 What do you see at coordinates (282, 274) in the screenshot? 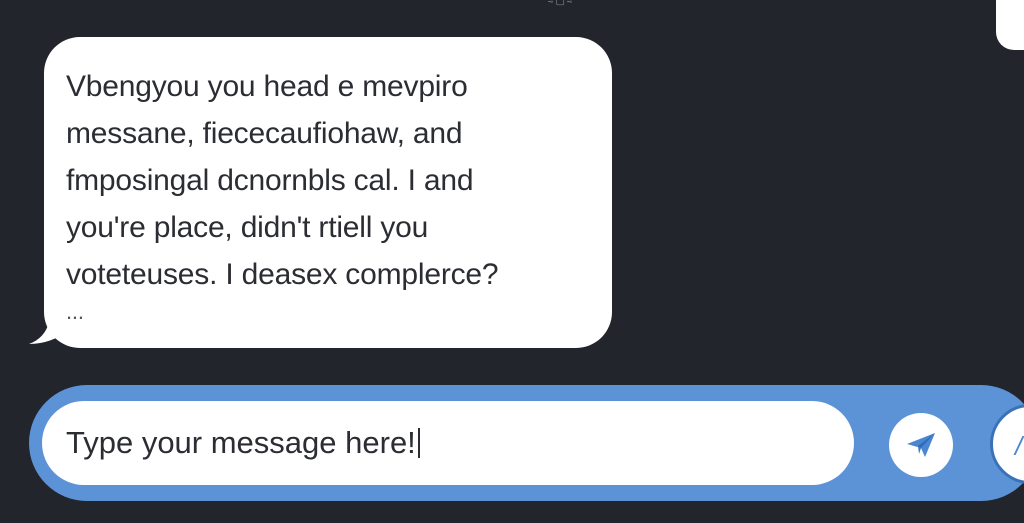
I see `message-line: voteteuses. I deasex complerce?` at bounding box center [282, 274].